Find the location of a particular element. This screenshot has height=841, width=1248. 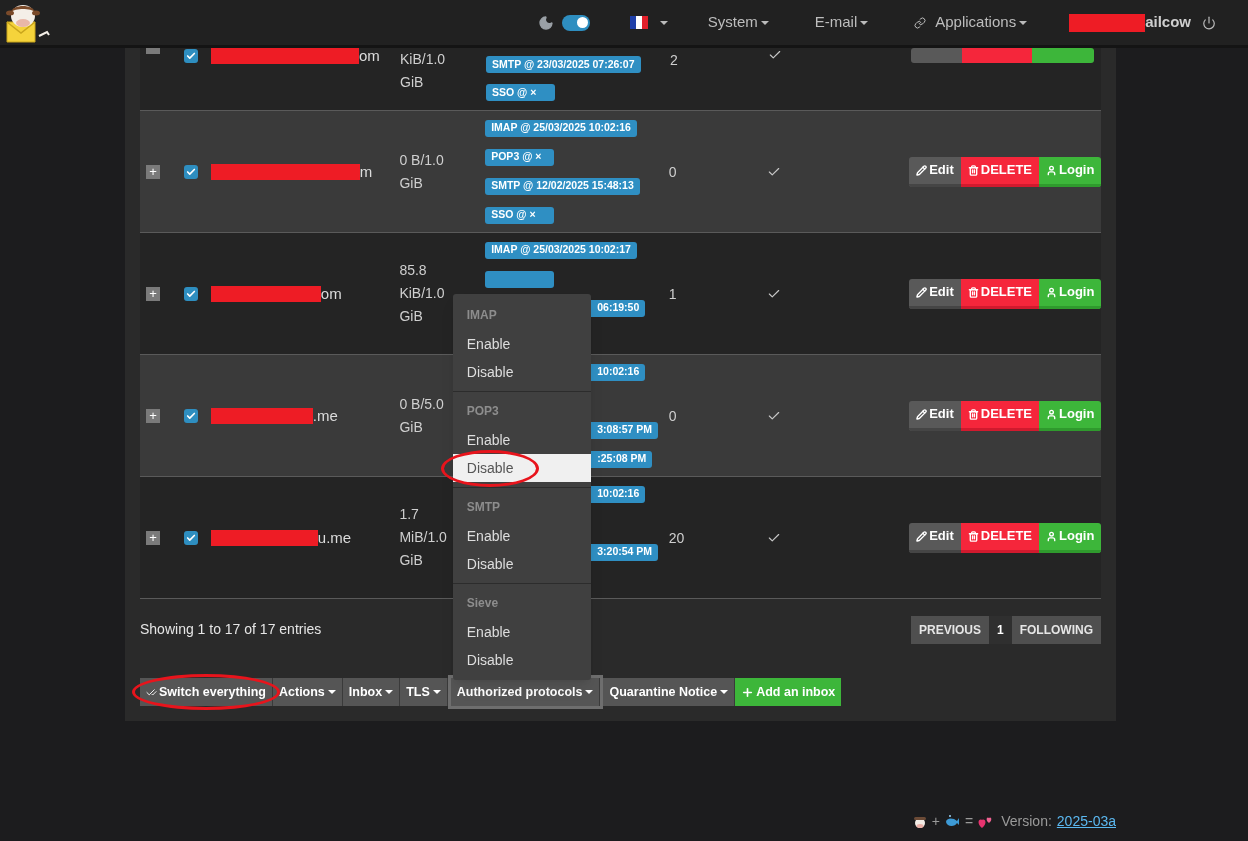

quota-text: 0 B/1.0 is located at coordinates (421, 160).